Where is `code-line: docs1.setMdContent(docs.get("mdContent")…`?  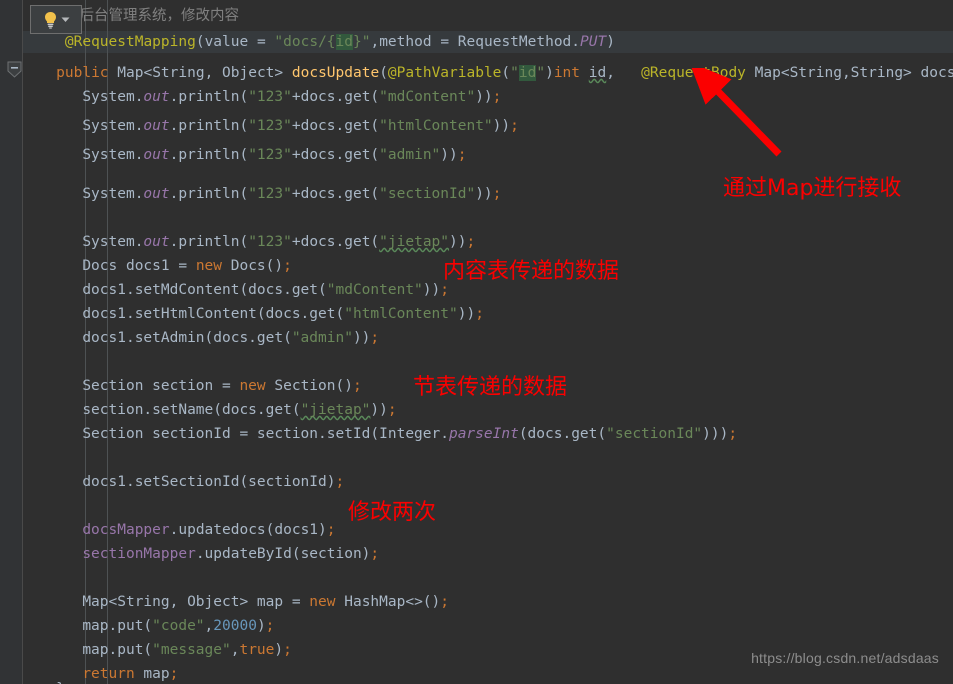
code-line: docs1.setMdContent(docs.get("mdContent")… is located at coordinates (265, 290).